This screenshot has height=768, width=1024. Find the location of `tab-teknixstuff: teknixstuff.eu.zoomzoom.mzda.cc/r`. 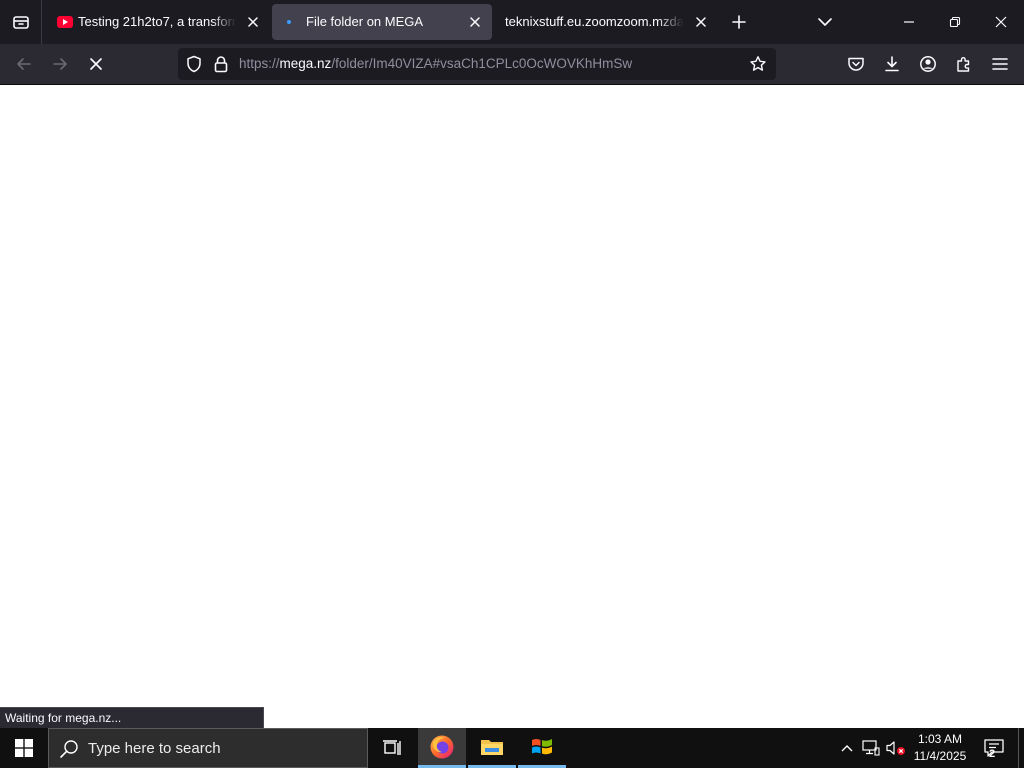

tab-teknixstuff: teknixstuff.eu.zoomzoom.mzda.cc/r is located at coordinates (606, 22).